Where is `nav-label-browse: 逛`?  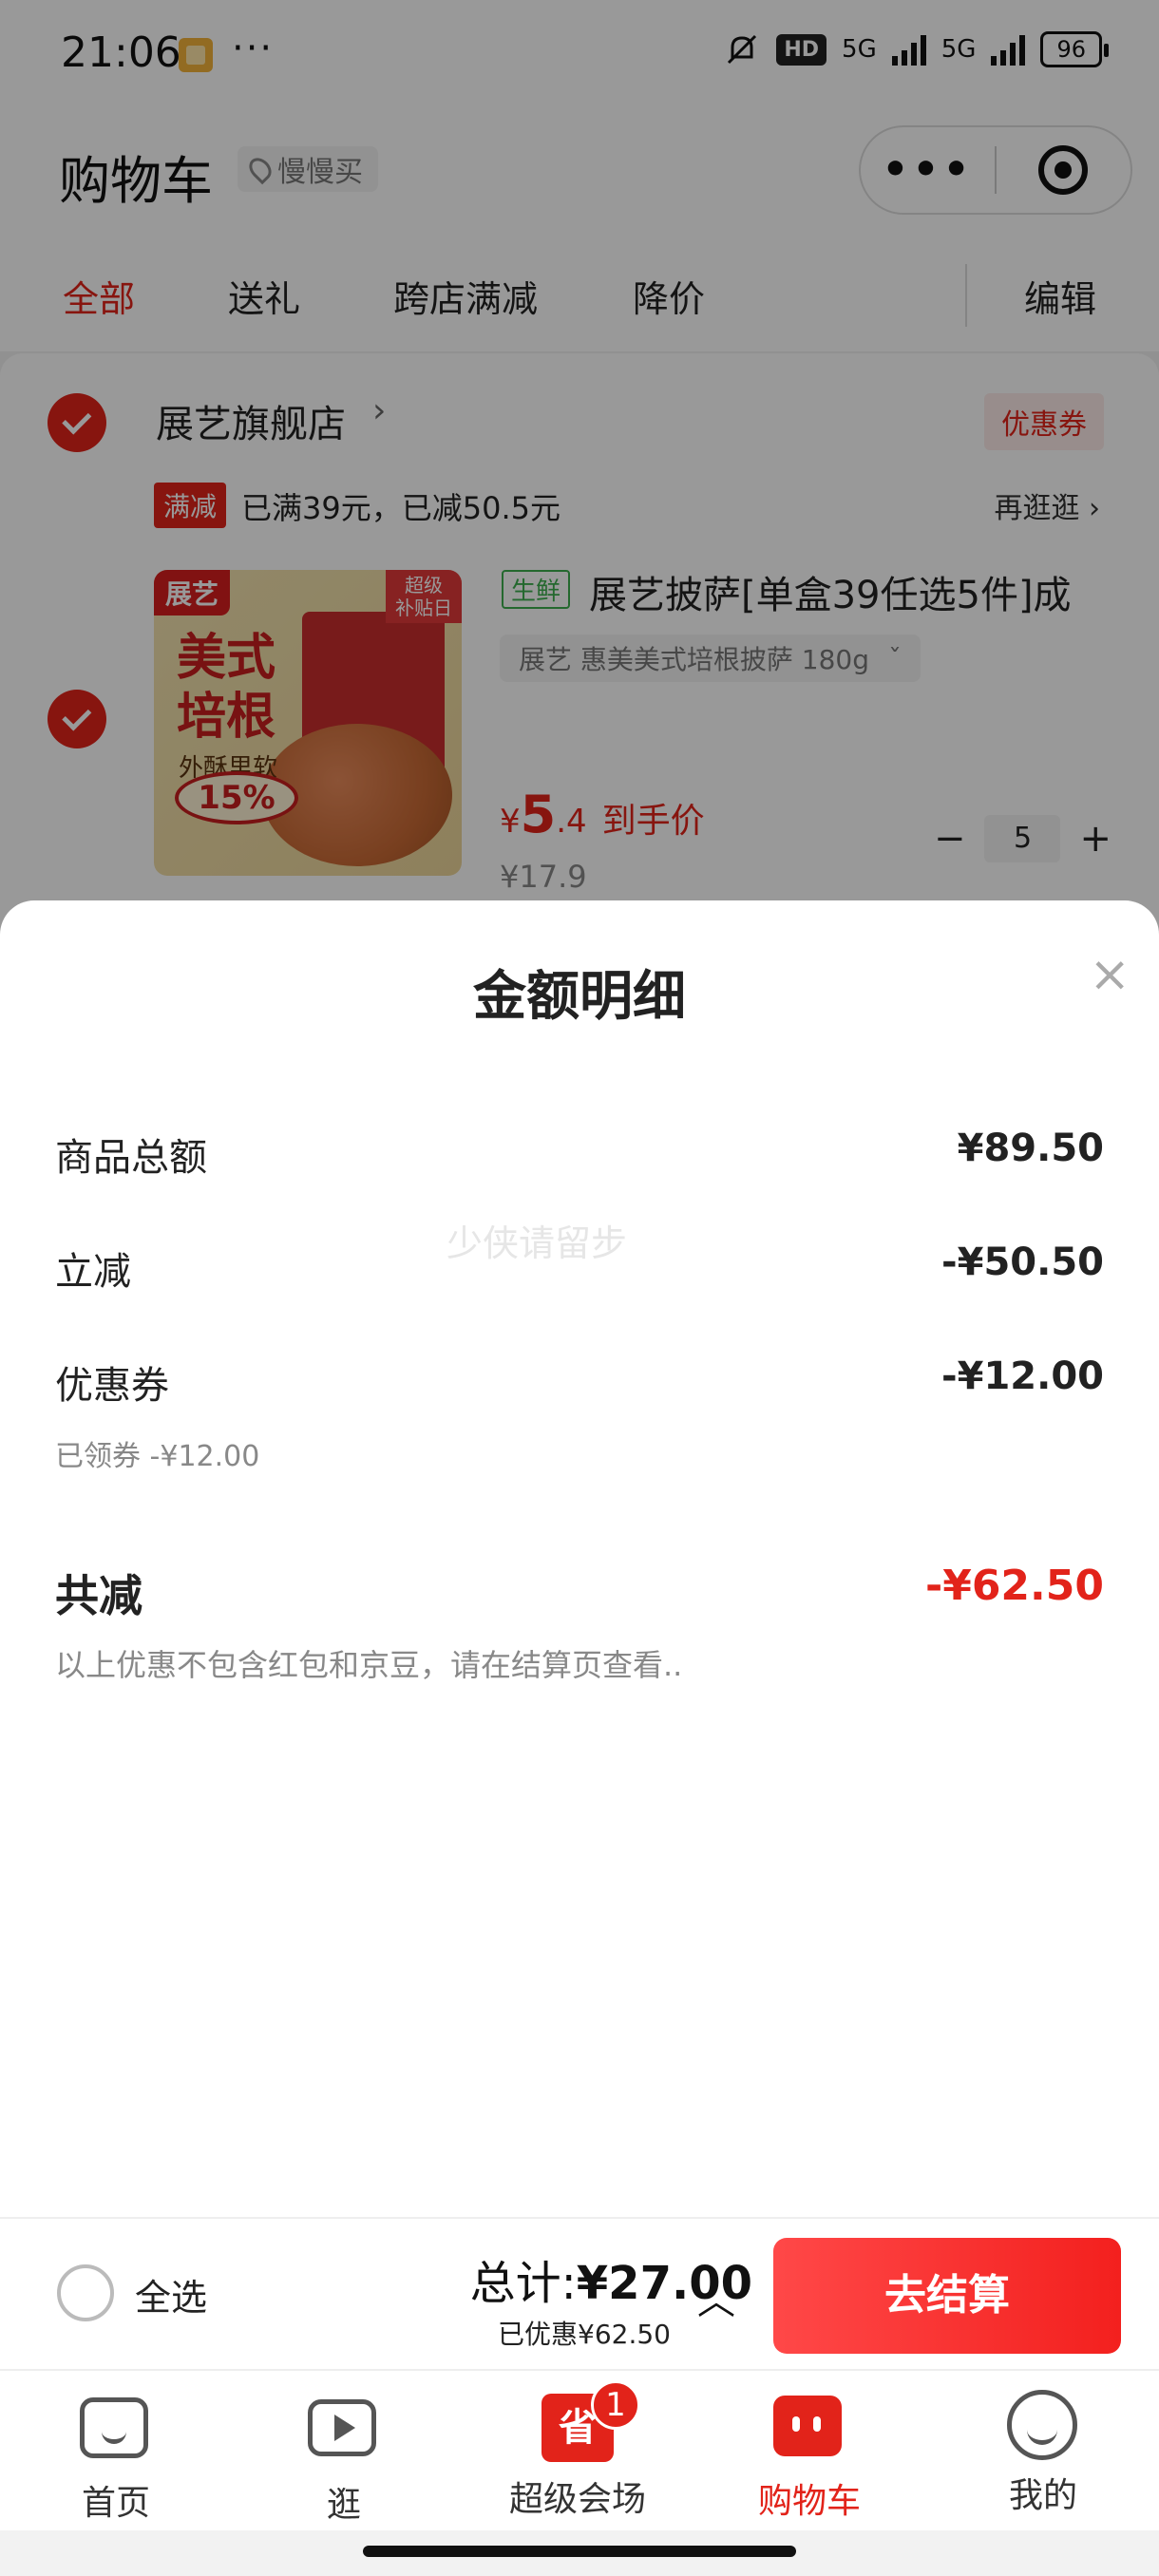 nav-label-browse: 逛 is located at coordinates (343, 2505).